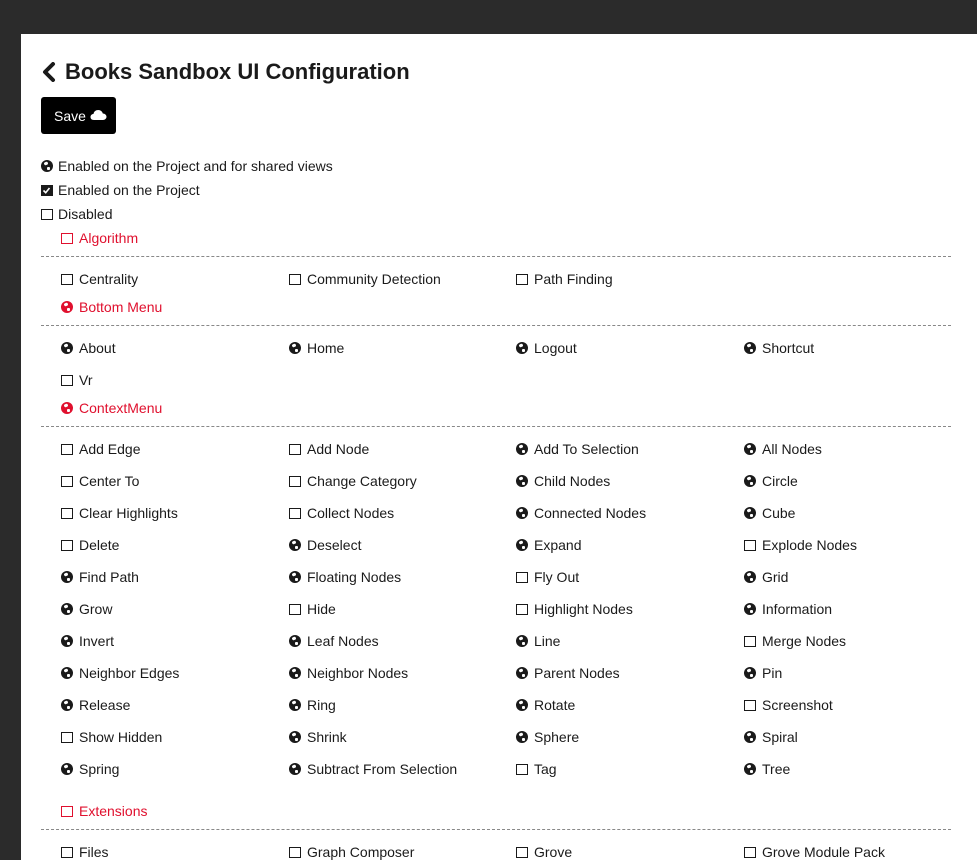 The image size is (977, 860). What do you see at coordinates (402, 673) in the screenshot?
I see `option-toggle: Neighbor Nodes` at bounding box center [402, 673].